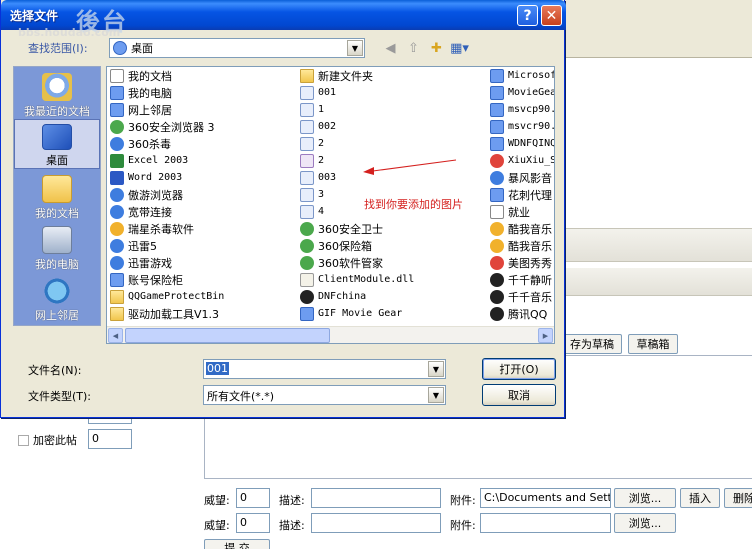 The image size is (752, 549). Describe the element at coordinates (202, 228) in the screenshot. I see `file-item: 瑞星杀毒软件` at that location.